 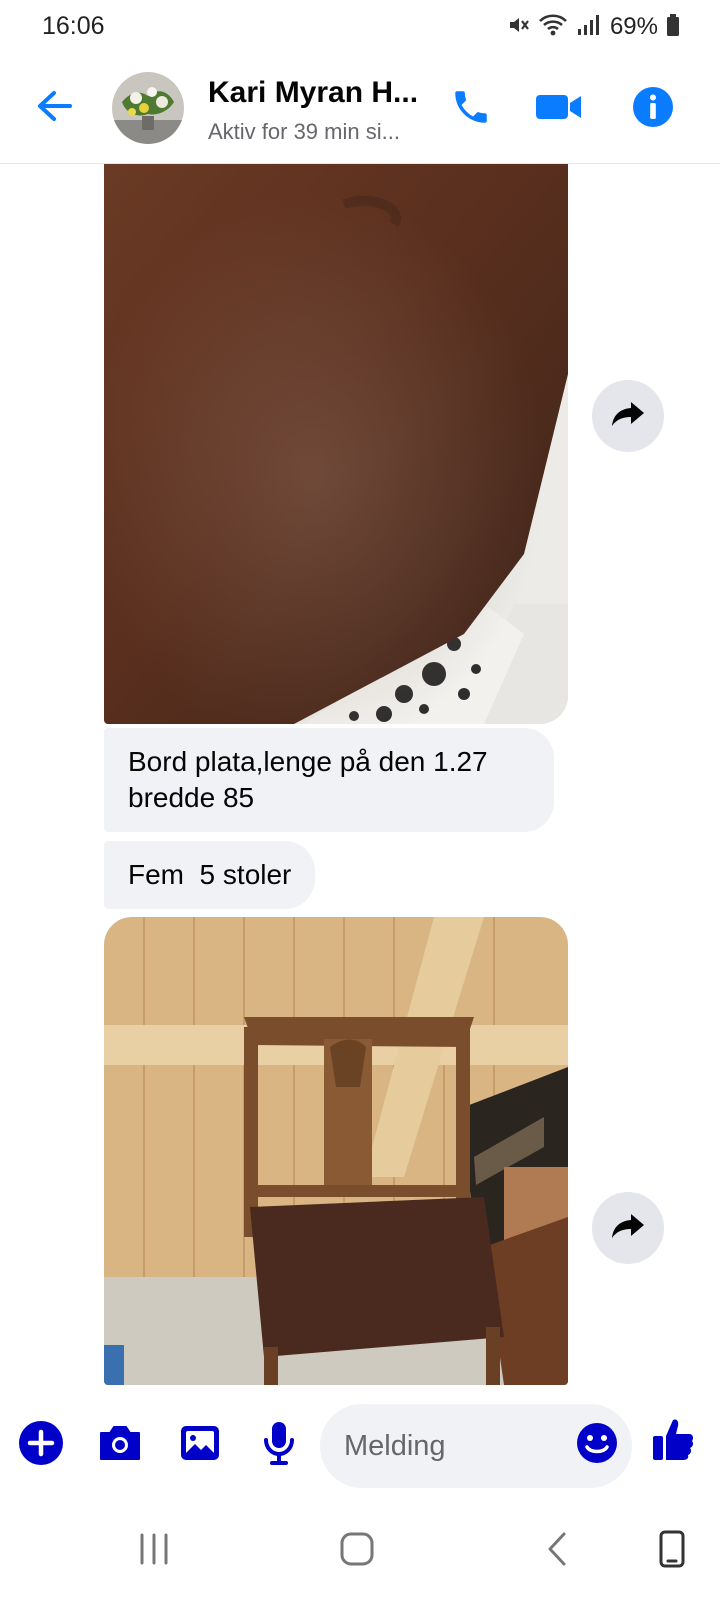 I want to click on gallery-button, so click(x=200, y=1445).